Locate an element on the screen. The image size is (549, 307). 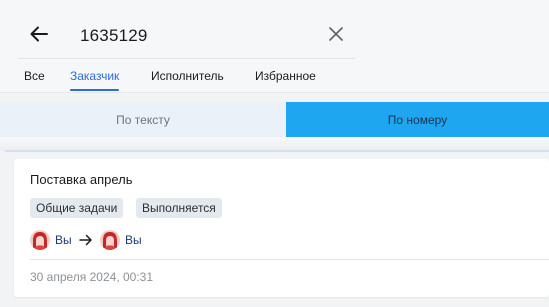
results-divider is located at coordinates (277, 151).